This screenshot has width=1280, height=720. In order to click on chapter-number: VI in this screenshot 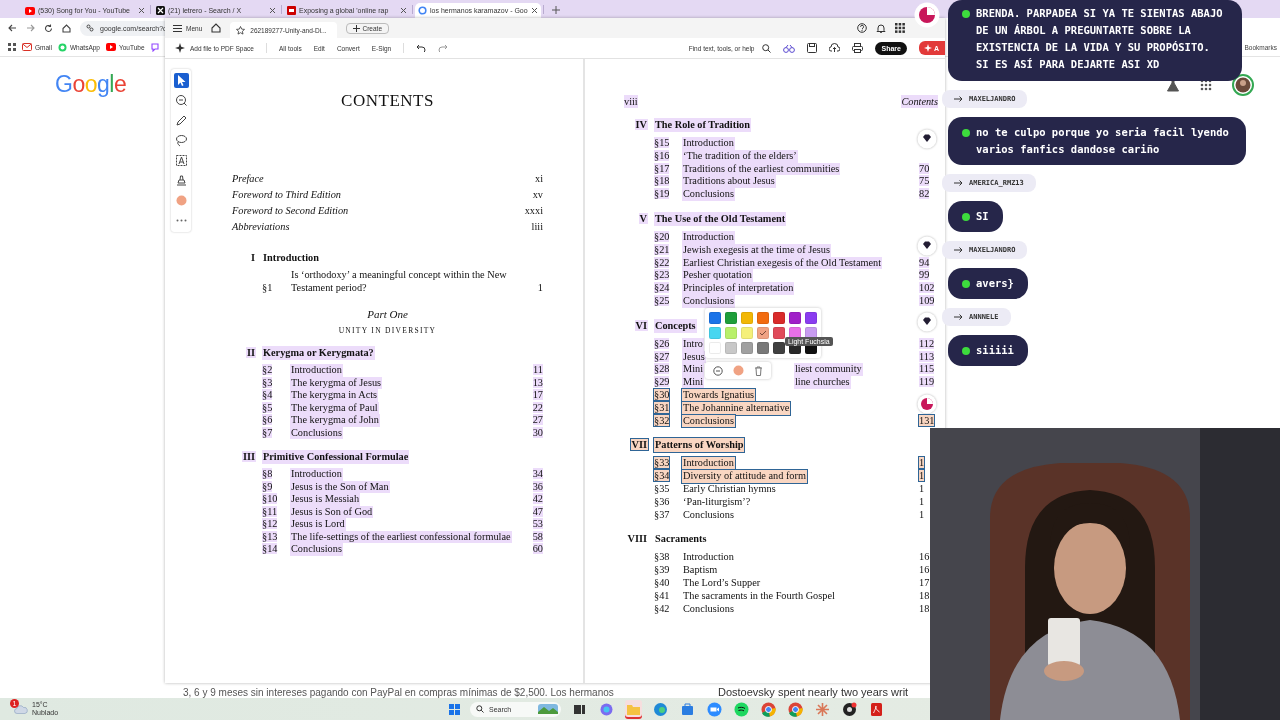, I will do `click(641, 325)`.